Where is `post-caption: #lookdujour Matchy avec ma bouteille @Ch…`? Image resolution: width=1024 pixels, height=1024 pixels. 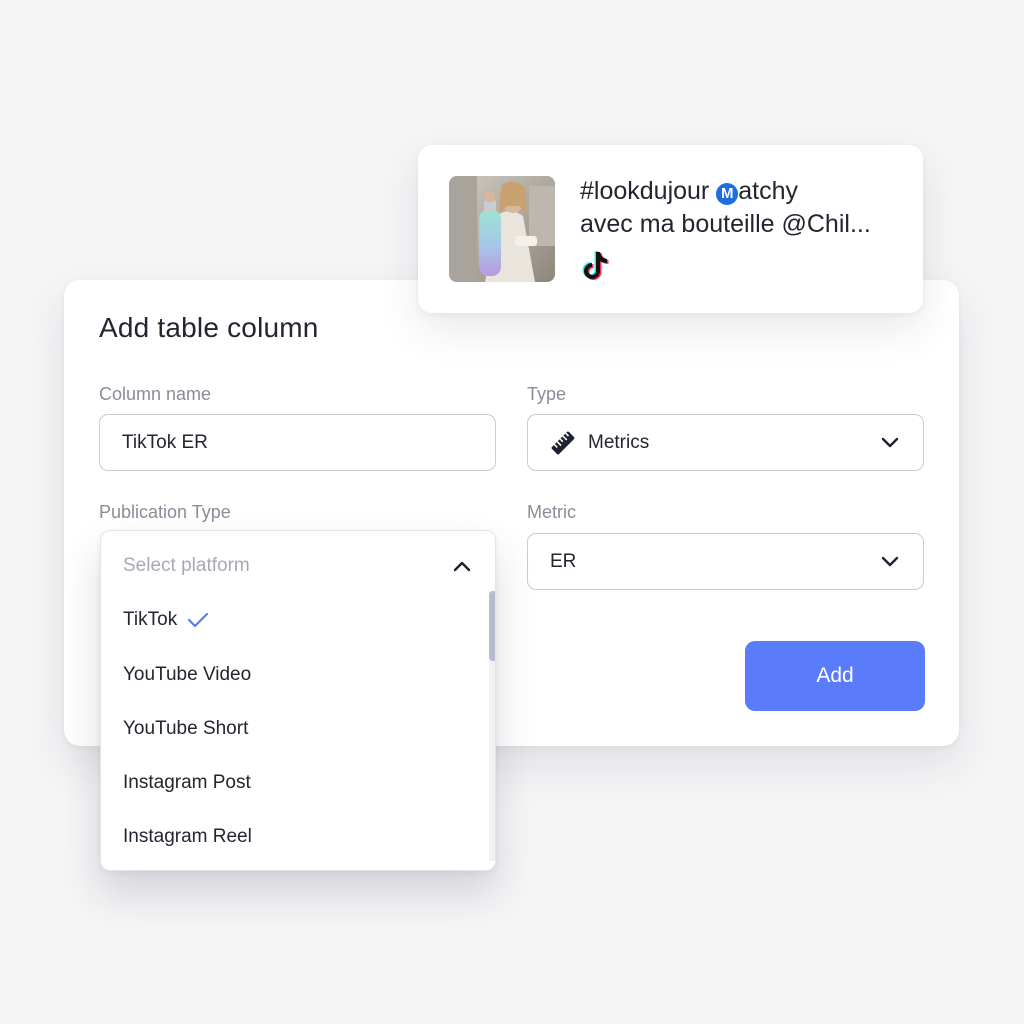
post-caption: #lookdujour Matchy avec ma bouteille @Ch… is located at coordinates (740, 208).